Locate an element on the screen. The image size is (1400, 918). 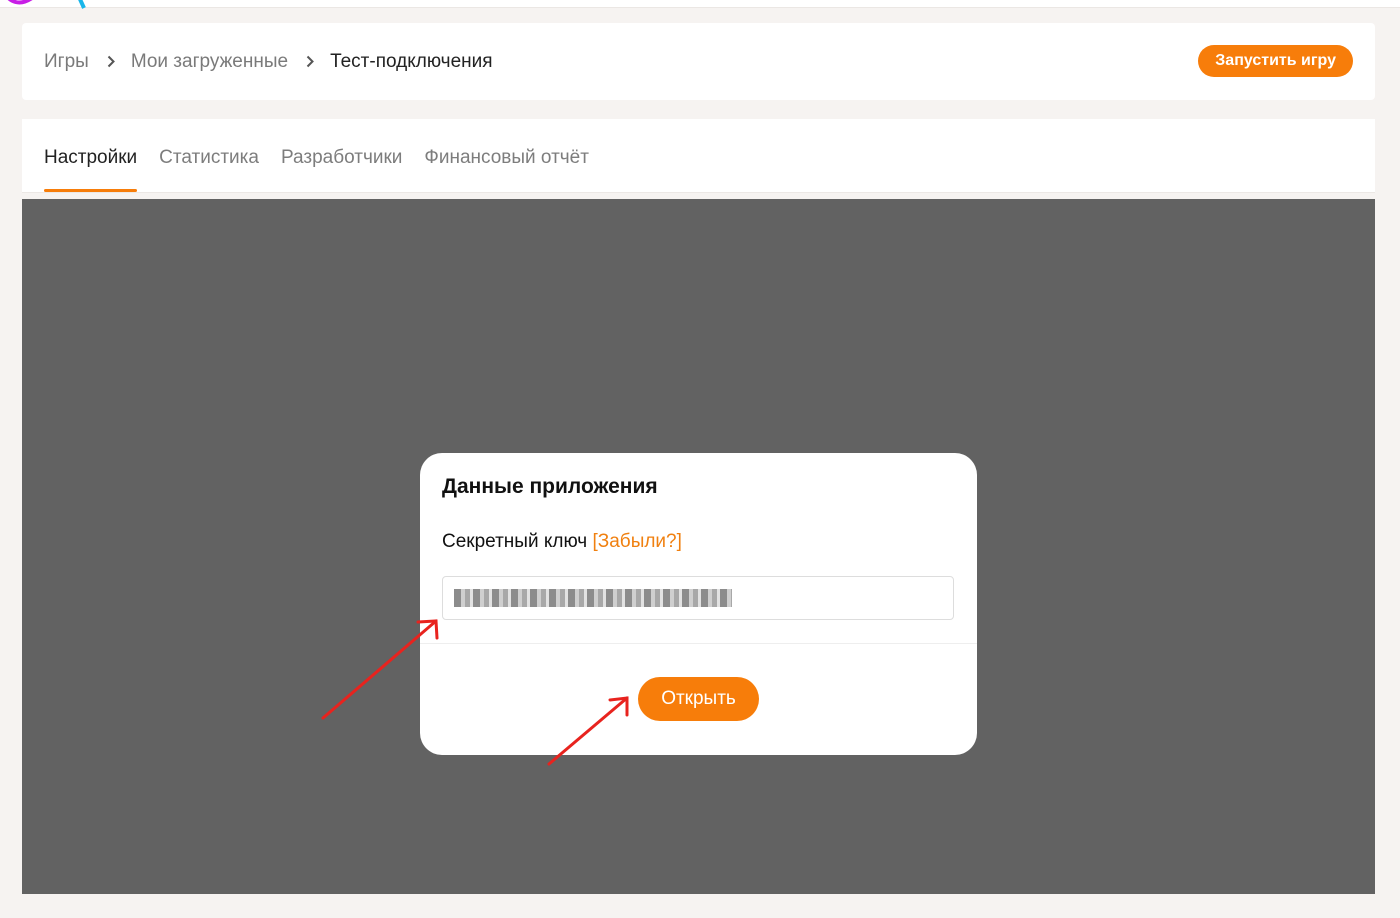
secret-key-label-text: Секретный ключ is located at coordinates (515, 541).